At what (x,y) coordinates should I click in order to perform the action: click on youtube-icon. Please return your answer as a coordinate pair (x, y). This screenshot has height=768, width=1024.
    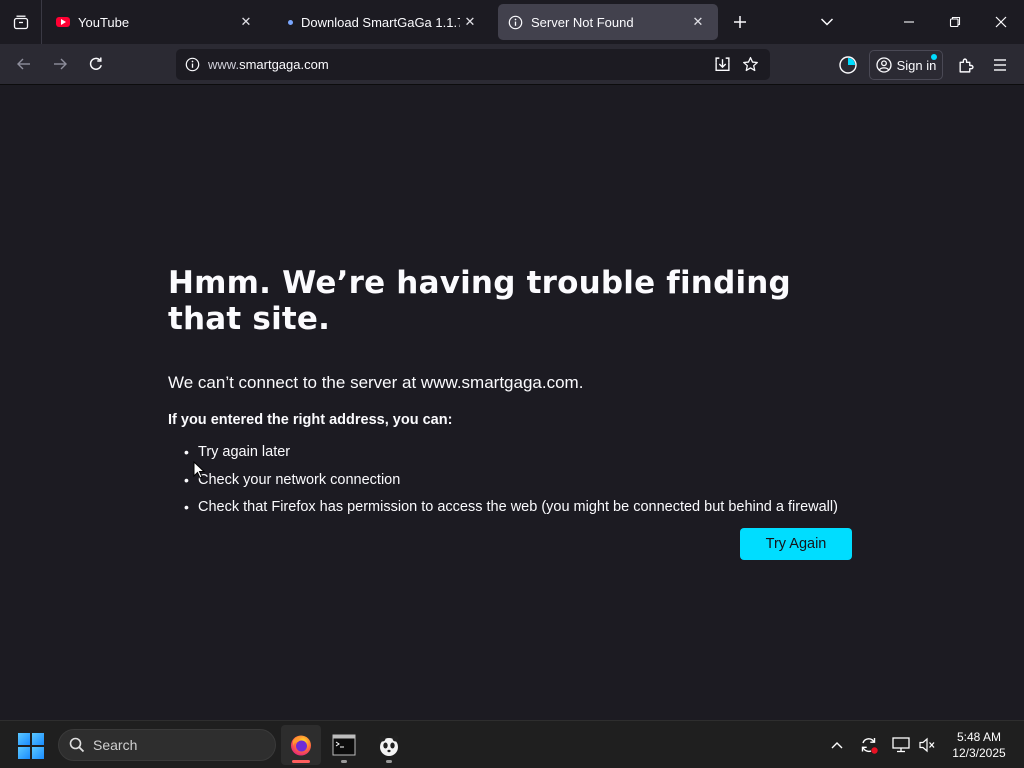
    Looking at the image, I should click on (63, 22).